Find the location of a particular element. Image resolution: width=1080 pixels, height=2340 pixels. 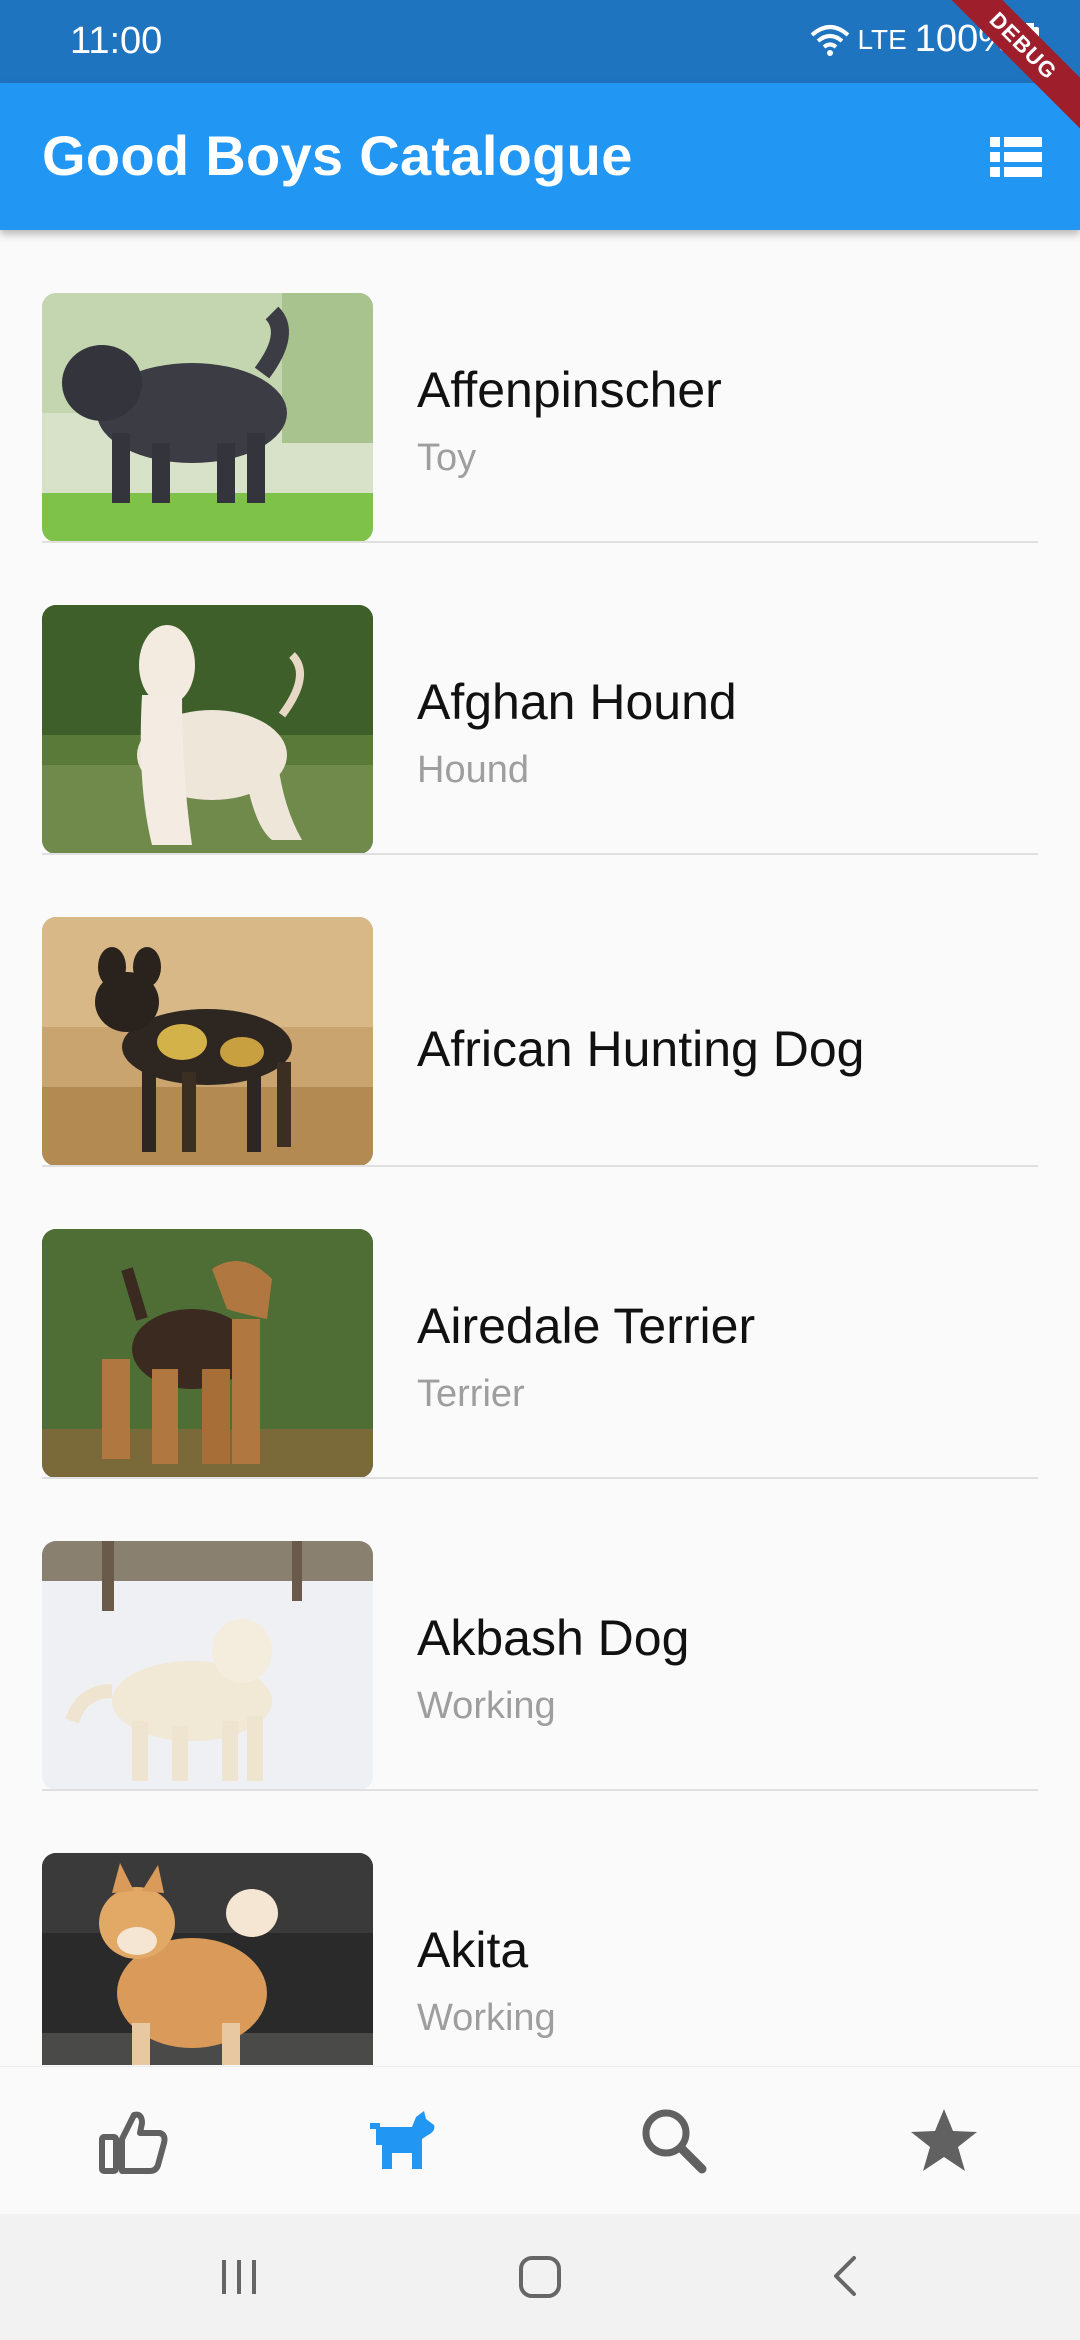

page-title: Good Boys Catalogue is located at coordinates (337, 155).